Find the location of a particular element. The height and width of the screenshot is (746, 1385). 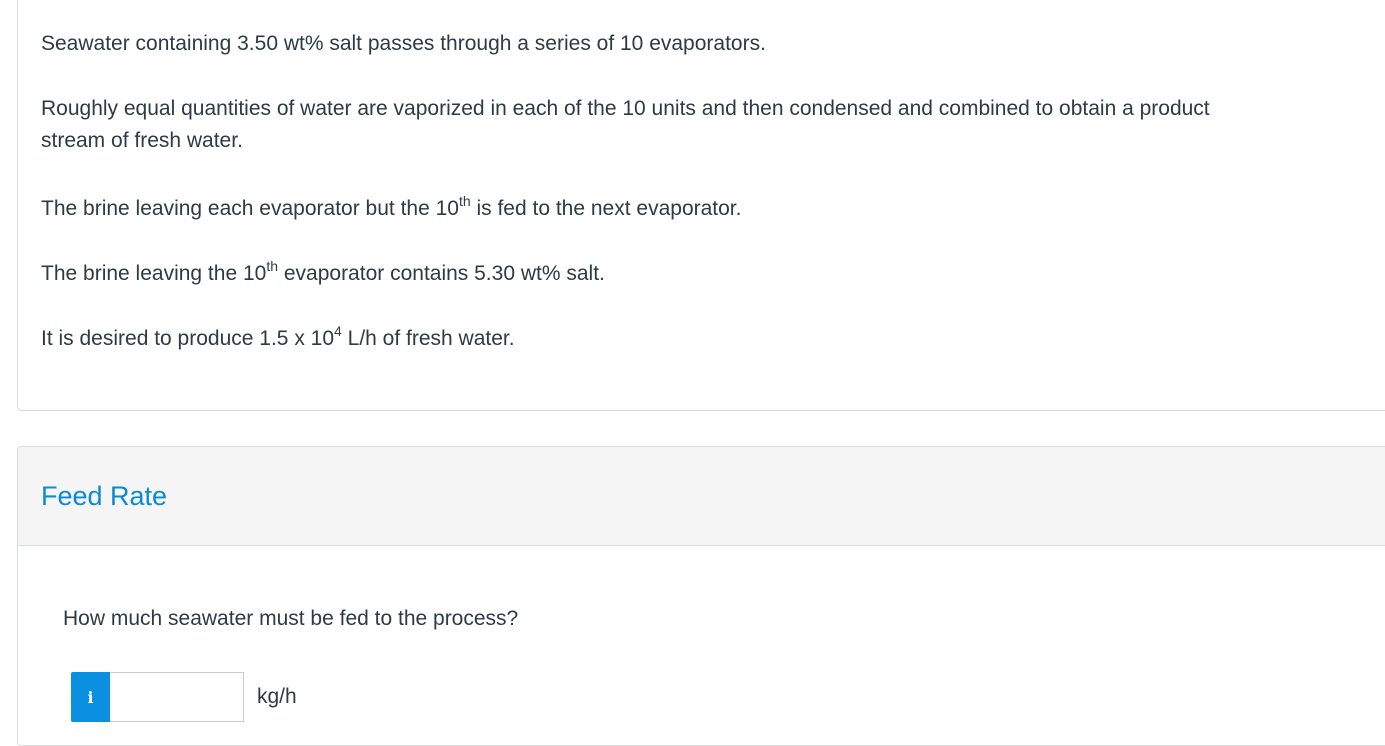

problem-text-4-post: evaporator contains 5.30 wt% salt. is located at coordinates (441, 273).